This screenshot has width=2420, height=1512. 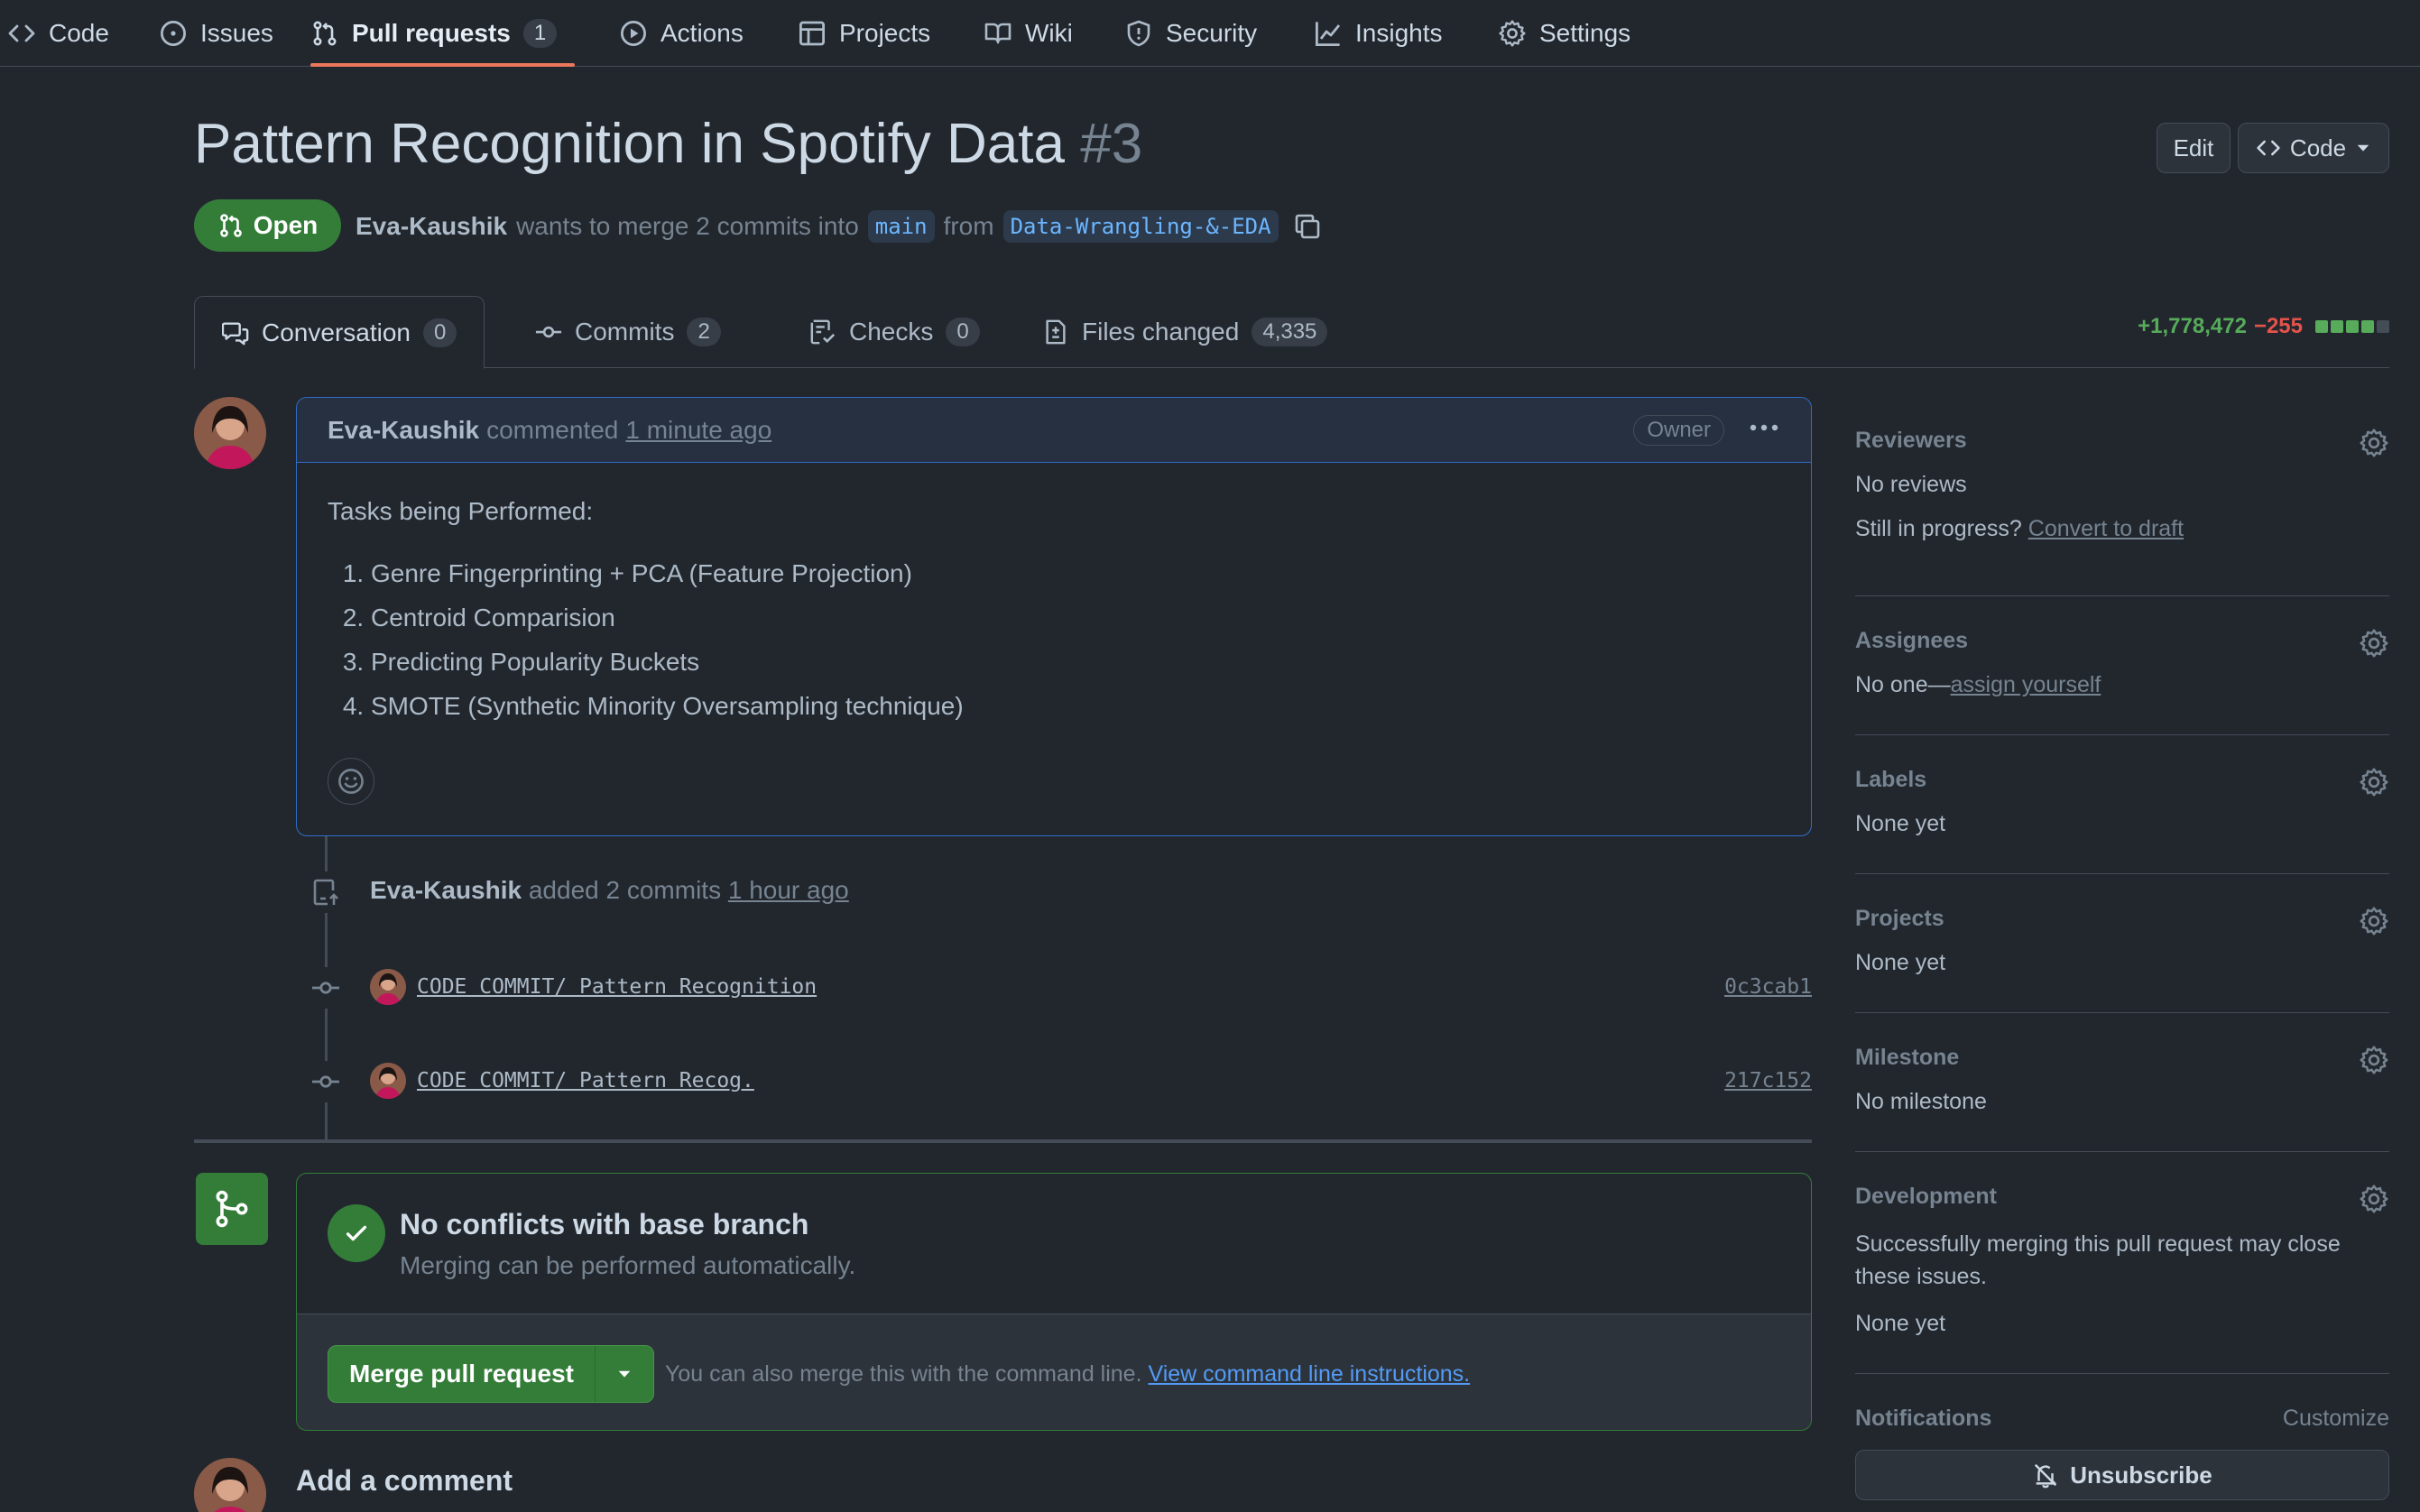 What do you see at coordinates (617, 987) in the screenshot?
I see `commit-message: CODE COMMIT/ Pattern Recognition` at bounding box center [617, 987].